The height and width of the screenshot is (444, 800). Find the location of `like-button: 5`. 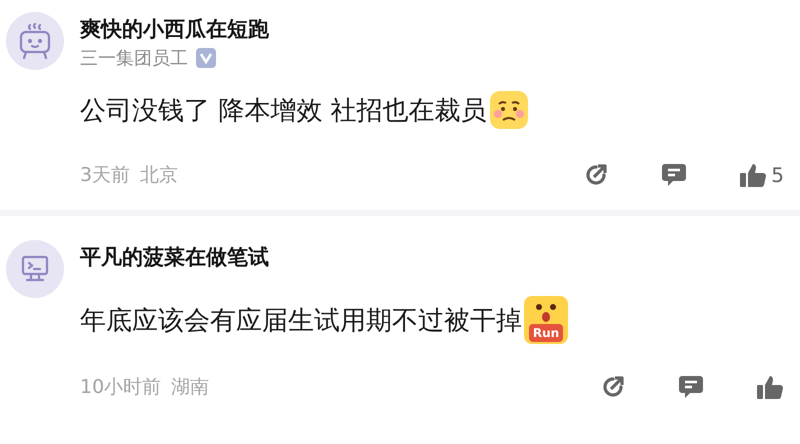

like-button: 5 is located at coordinates (761, 175).